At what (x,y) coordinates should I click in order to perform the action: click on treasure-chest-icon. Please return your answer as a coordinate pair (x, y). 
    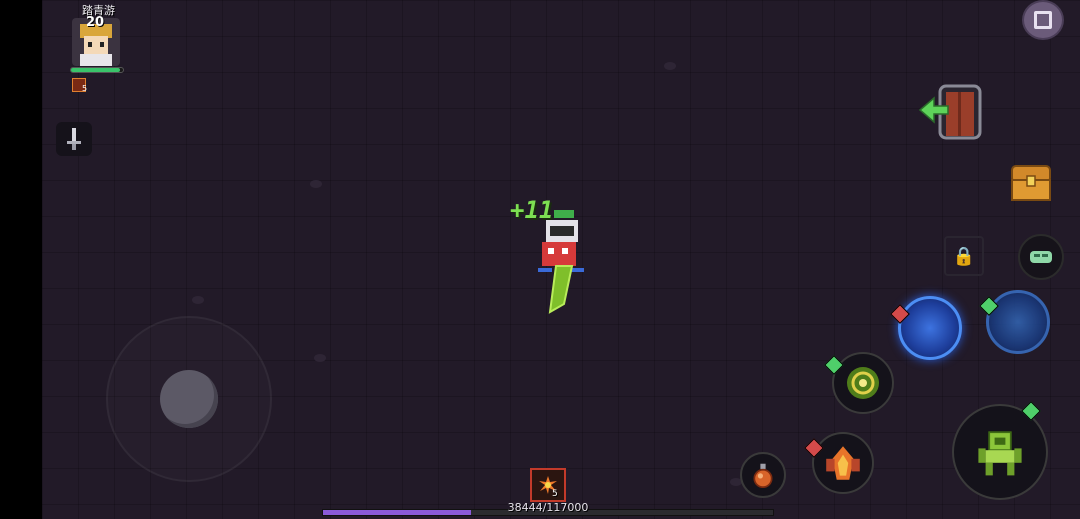
    Looking at the image, I should click on (1031, 182).